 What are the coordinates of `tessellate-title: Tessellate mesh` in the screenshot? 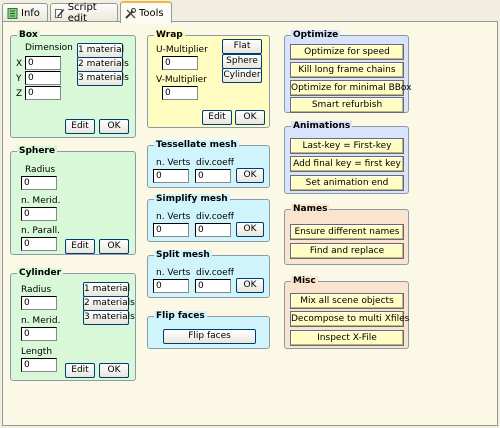 It's located at (196, 145).